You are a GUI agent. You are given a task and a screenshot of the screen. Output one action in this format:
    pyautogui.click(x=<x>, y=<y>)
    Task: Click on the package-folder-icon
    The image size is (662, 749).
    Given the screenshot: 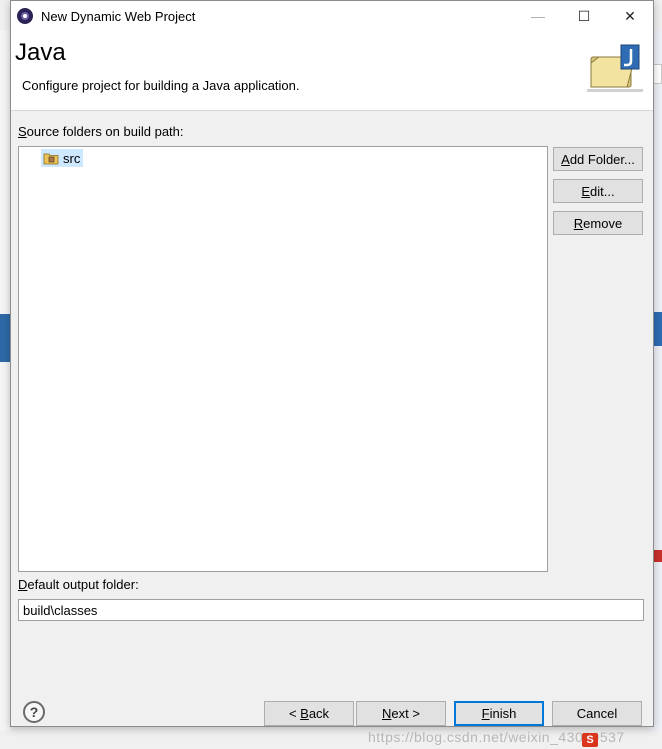 What is the action you would take?
    pyautogui.click(x=51, y=159)
    